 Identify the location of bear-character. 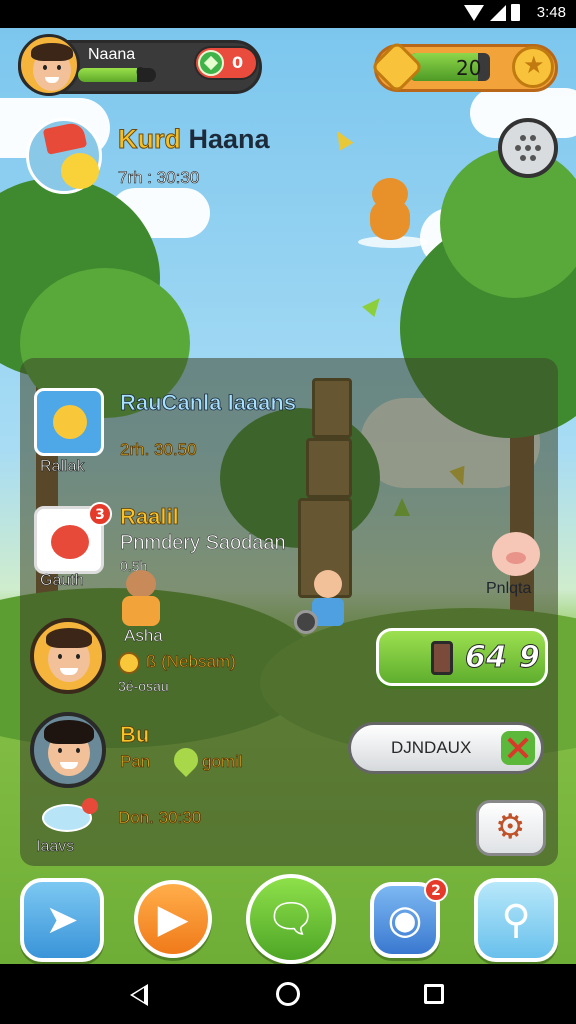
(393, 213).